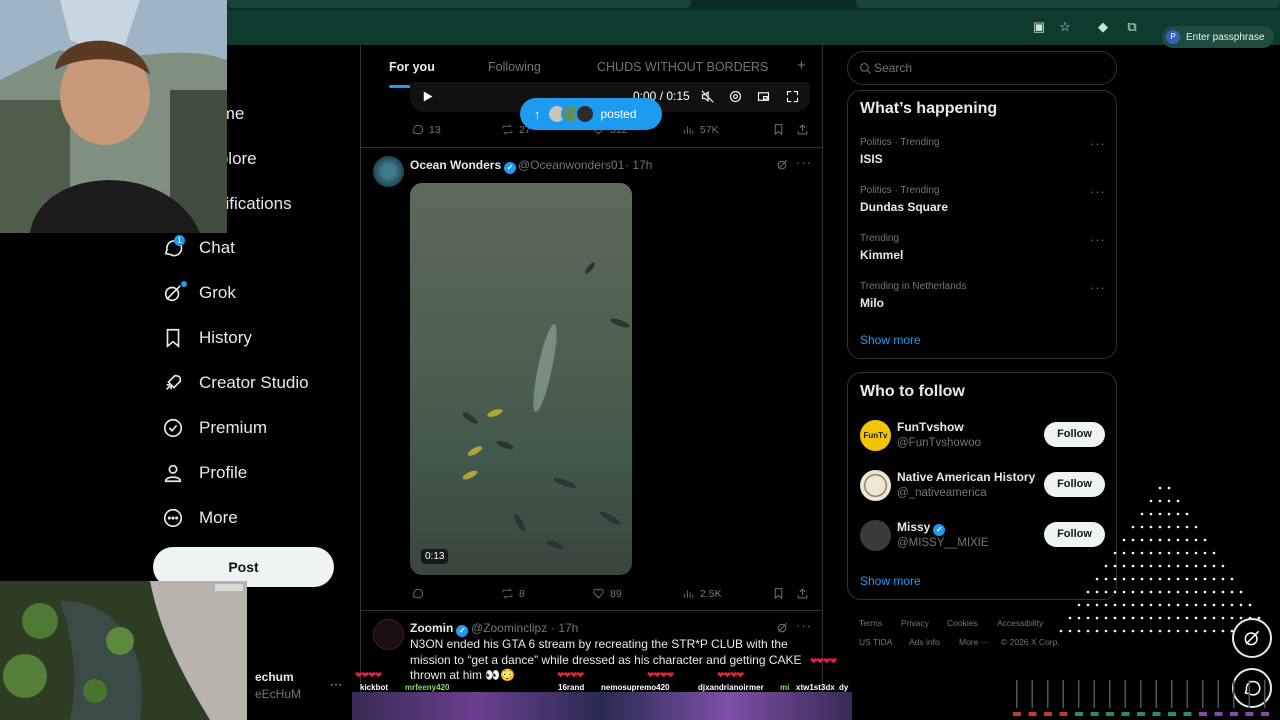  Describe the element at coordinates (214, 428) in the screenshot. I see `nav-item-premium: Premium` at that location.